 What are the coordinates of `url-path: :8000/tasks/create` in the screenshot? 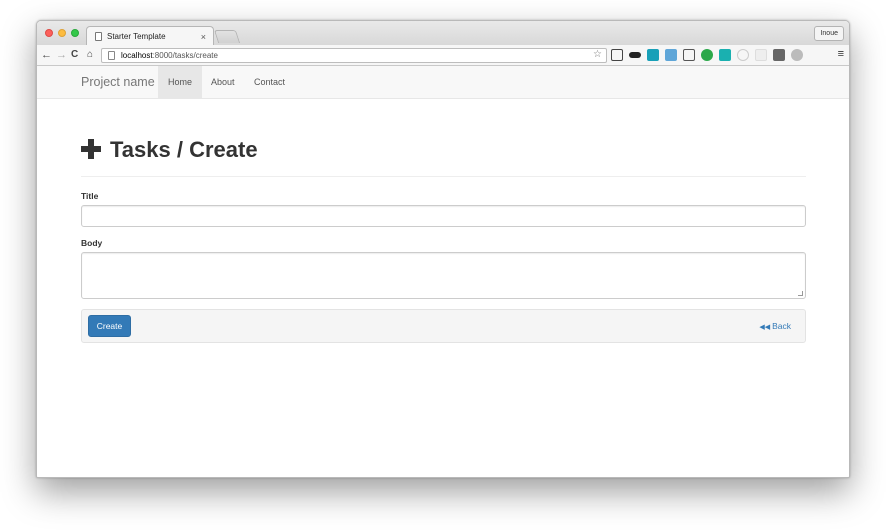 It's located at (185, 55).